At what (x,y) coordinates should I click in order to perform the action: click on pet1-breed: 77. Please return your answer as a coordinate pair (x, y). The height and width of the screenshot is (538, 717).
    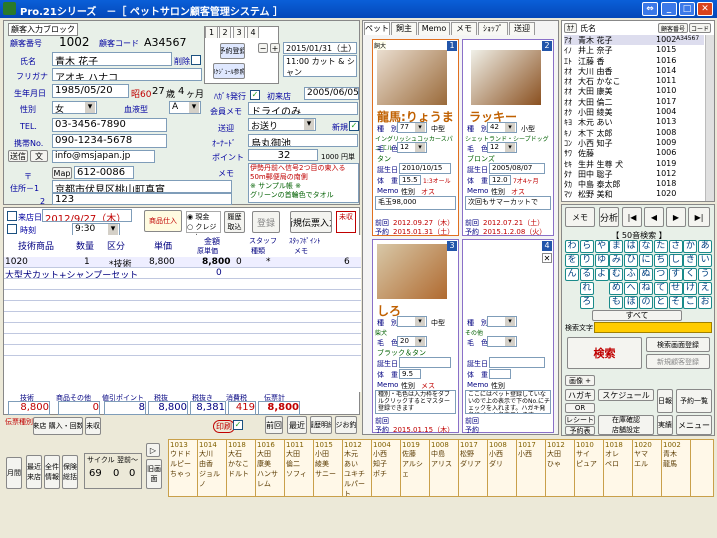
    Looking at the image, I should click on (412, 127).